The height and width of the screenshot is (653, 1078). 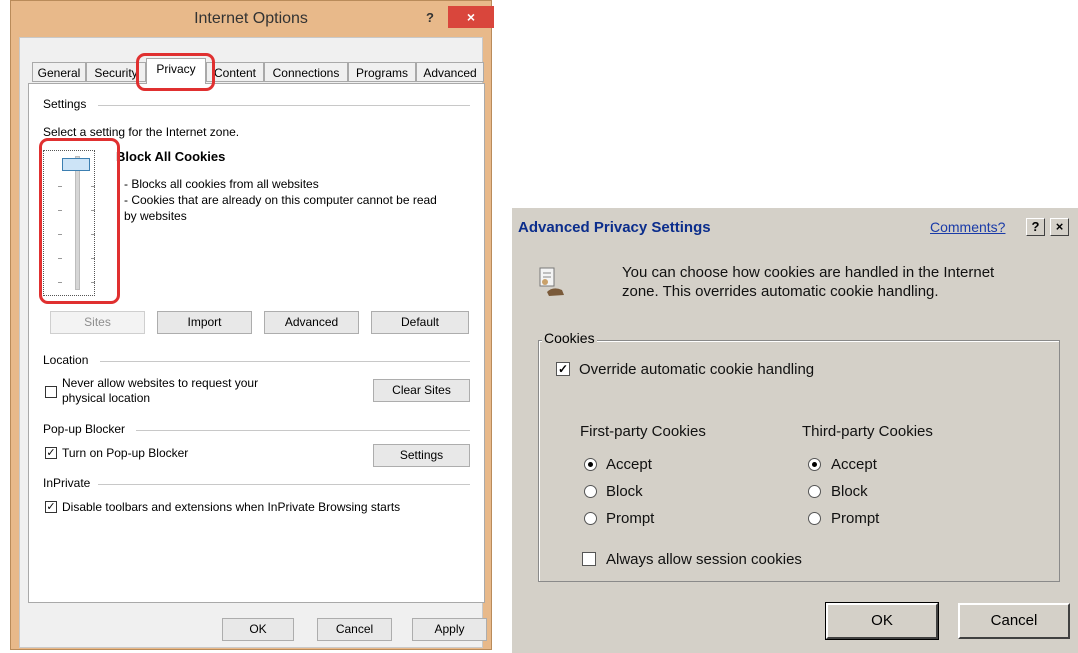 What do you see at coordinates (221, 184) in the screenshot?
I see `privacy-desc-line1: - Blocks all cookies from all websites` at bounding box center [221, 184].